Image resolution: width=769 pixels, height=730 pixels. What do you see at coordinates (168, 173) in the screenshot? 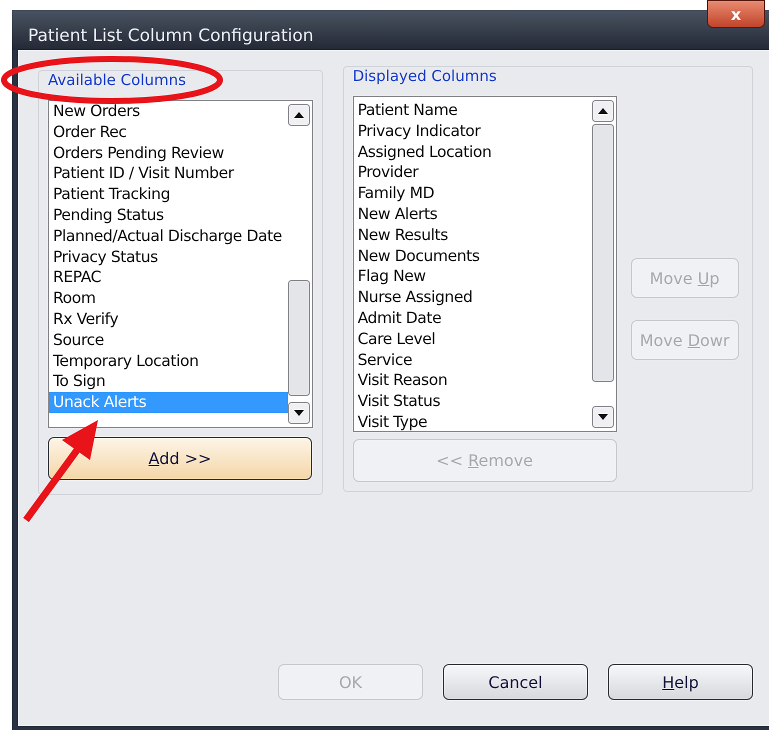
I see `list-item: Patient ID / Visit Number` at bounding box center [168, 173].